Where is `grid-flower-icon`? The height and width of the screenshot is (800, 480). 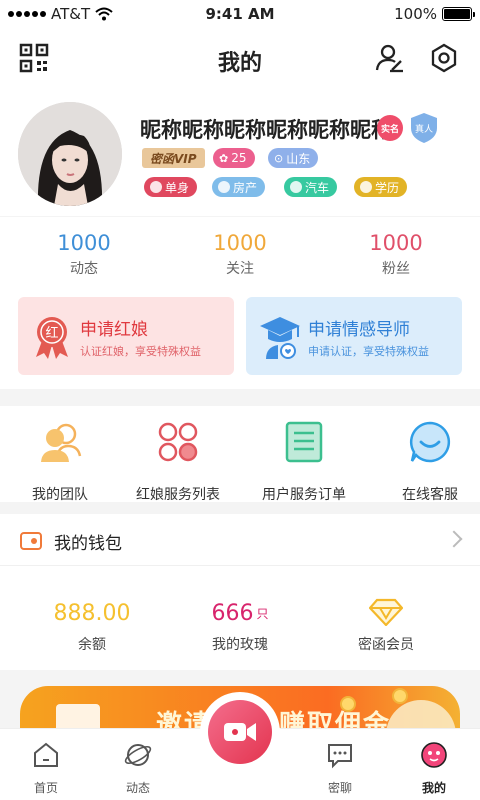
grid-flower-icon is located at coordinates (178, 442).